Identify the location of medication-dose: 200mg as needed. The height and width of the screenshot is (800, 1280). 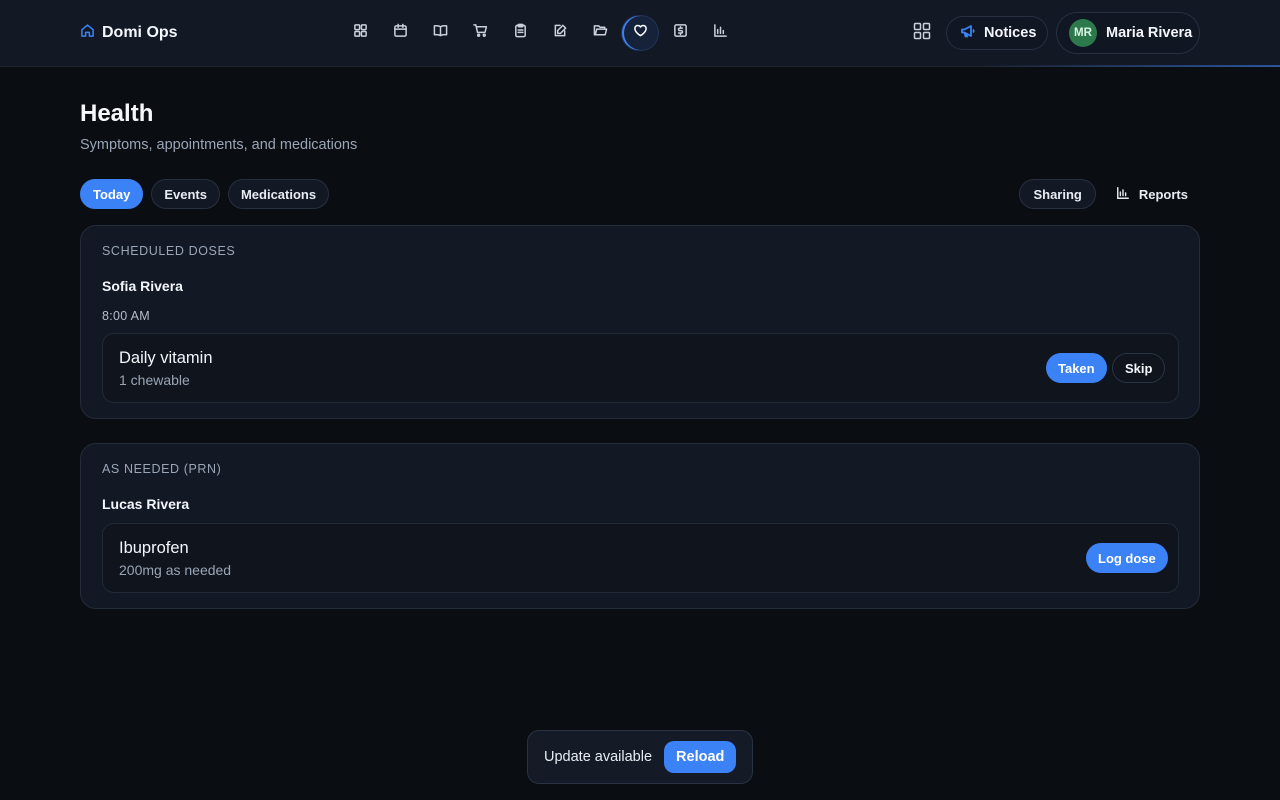
(175, 570).